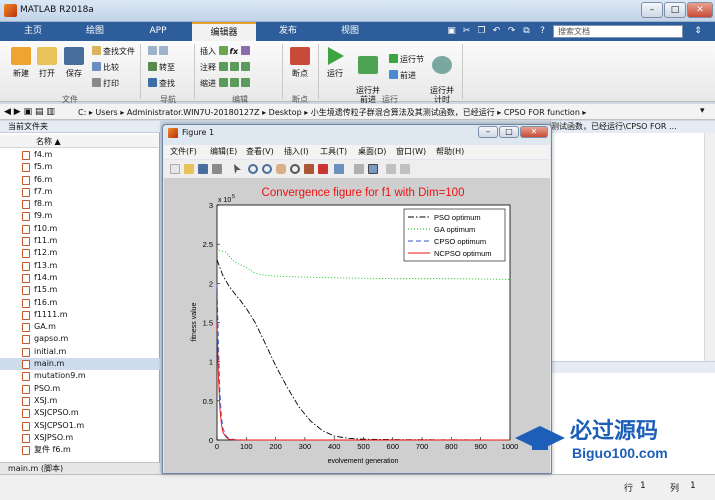 Image resolution: width=715 pixels, height=500 pixels. Describe the element at coordinates (161, 67) in the screenshot. I see `goto-button: 转至` at that location.